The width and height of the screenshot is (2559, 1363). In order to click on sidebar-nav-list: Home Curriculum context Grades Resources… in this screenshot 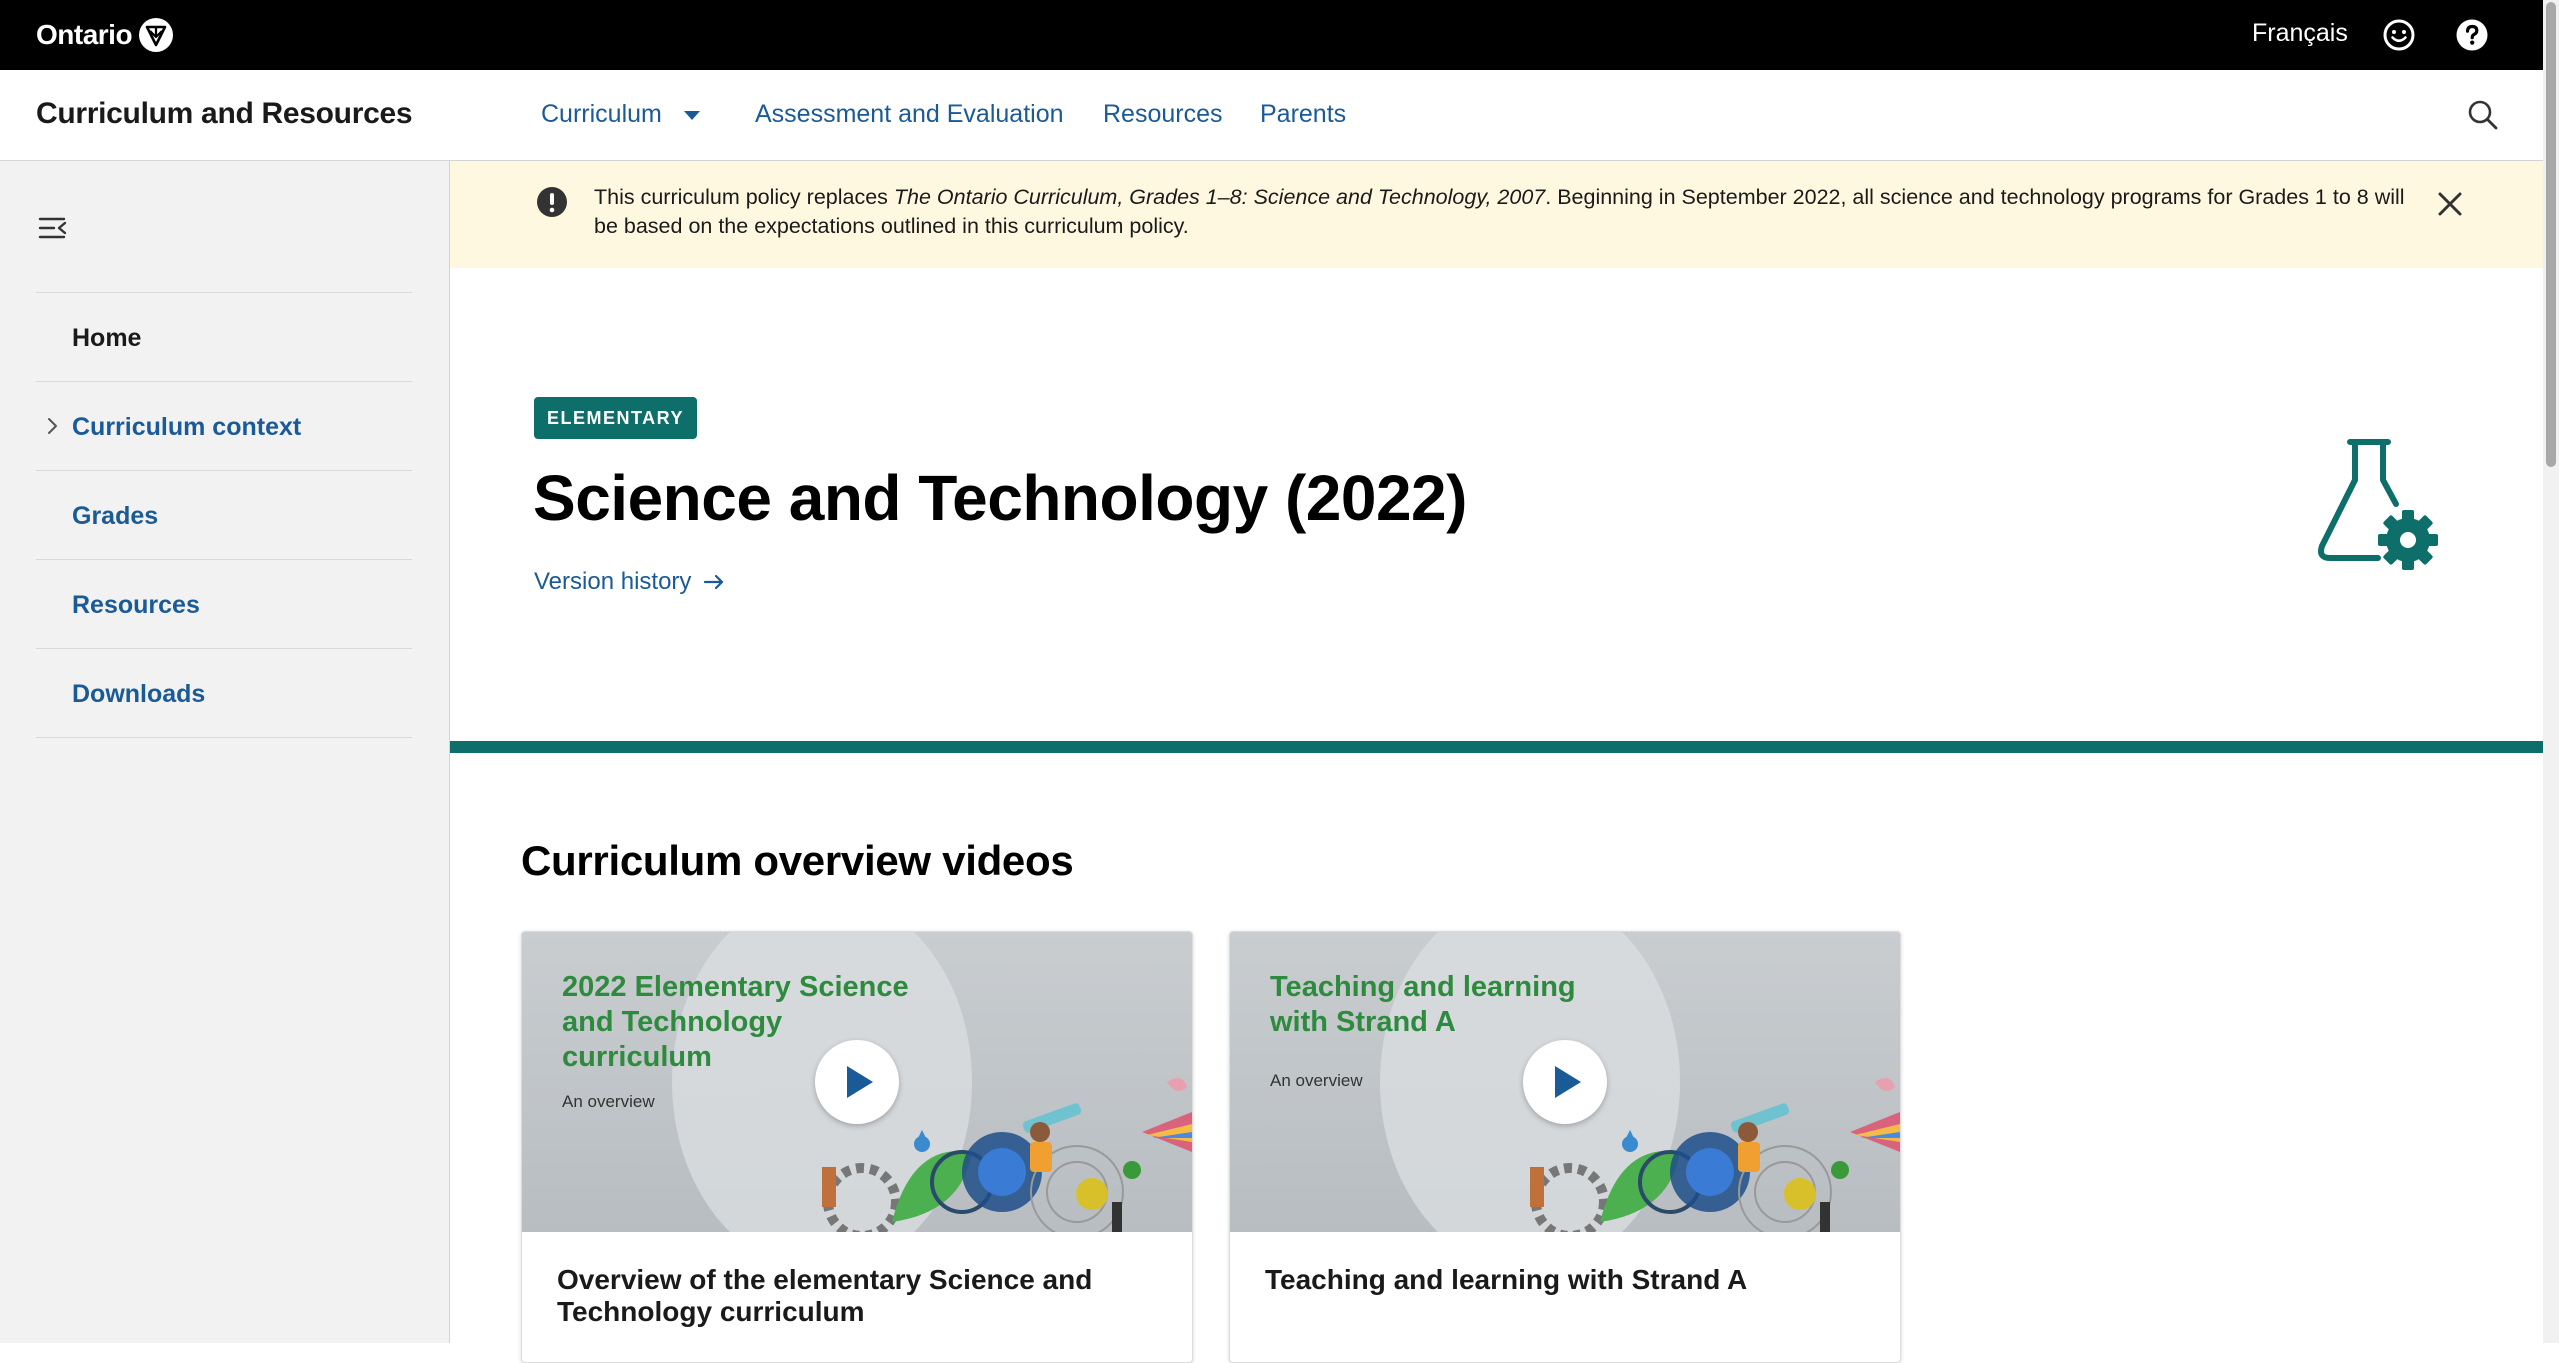, I will do `click(224, 515)`.